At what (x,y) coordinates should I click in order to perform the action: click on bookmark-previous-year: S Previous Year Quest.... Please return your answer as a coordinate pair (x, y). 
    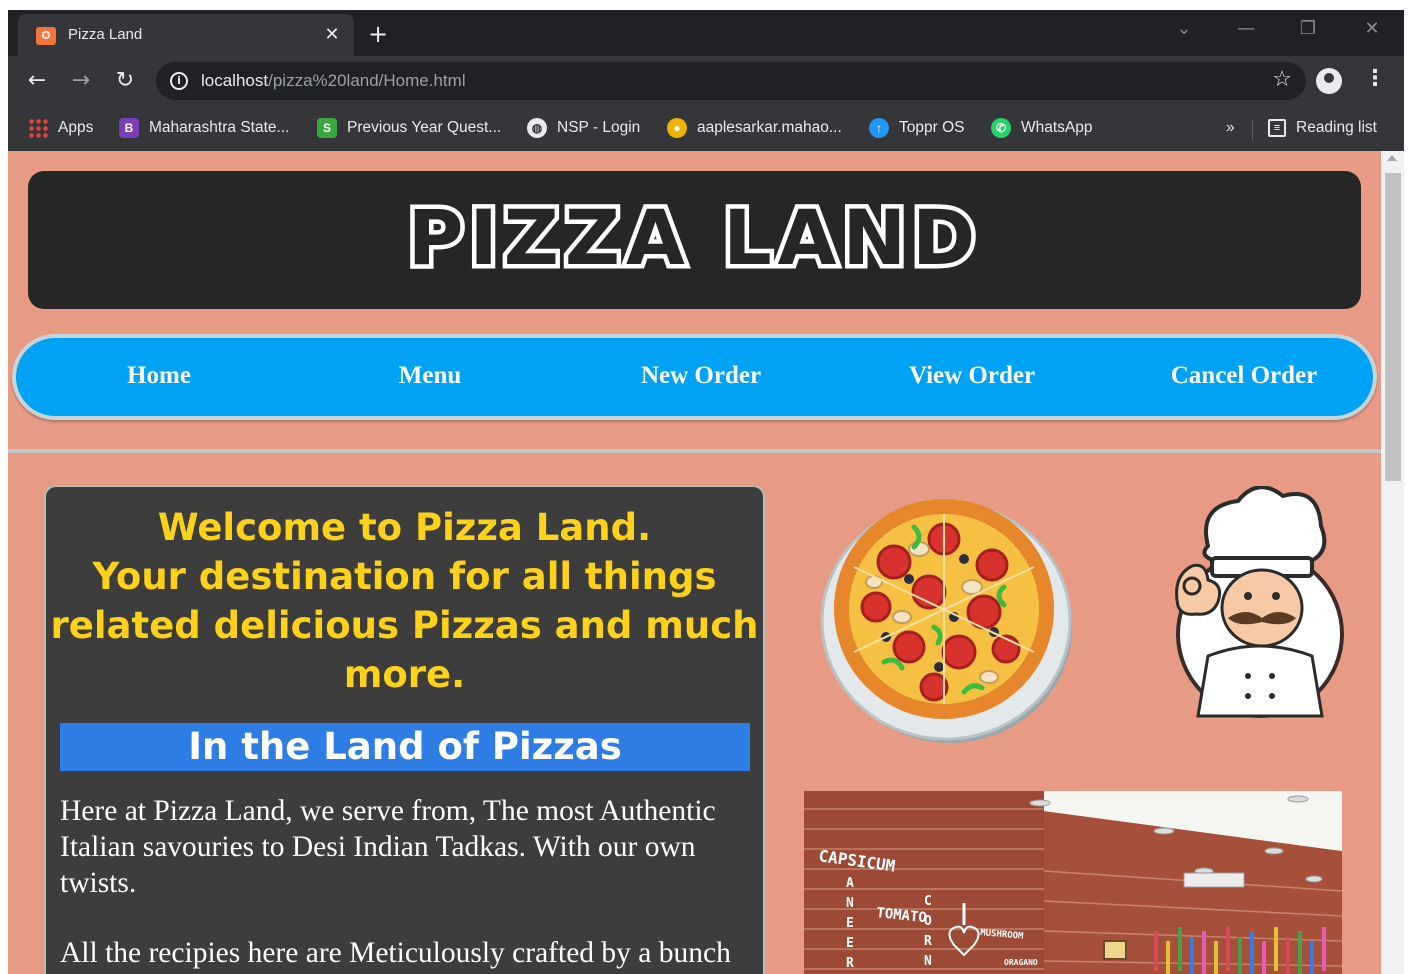
    Looking at the image, I should click on (409, 128).